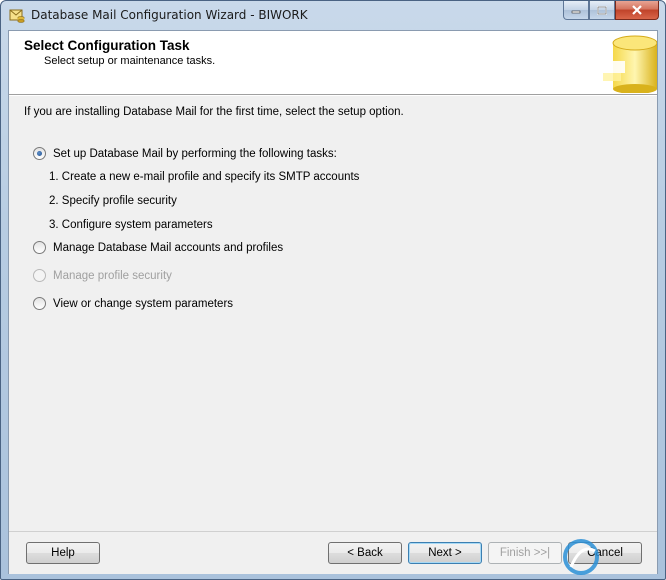  I want to click on close-button, so click(637, 10).